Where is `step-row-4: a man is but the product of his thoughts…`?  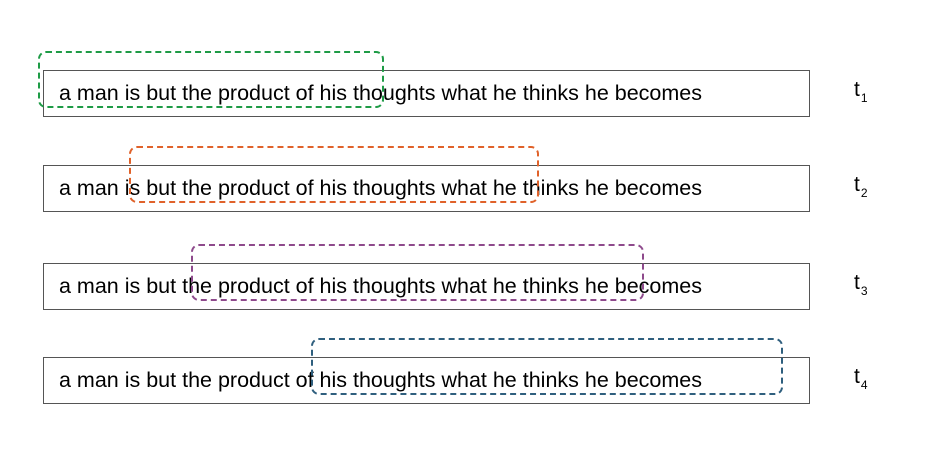
step-row-4: a man is but the product of his thoughts… is located at coordinates (464, 372).